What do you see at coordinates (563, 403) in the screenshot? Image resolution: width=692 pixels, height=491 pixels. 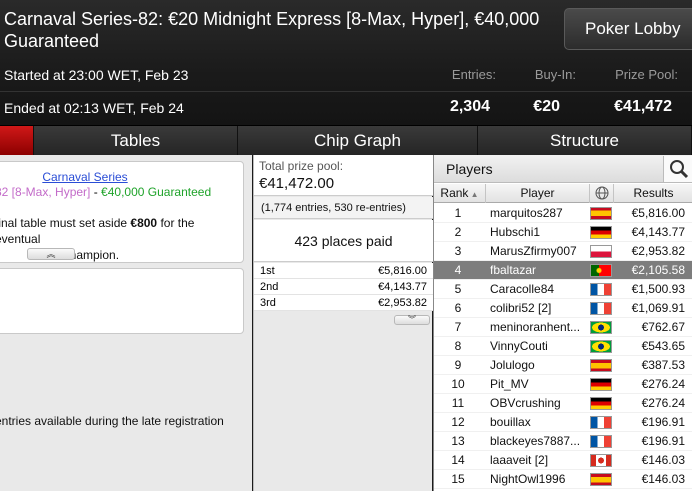 I see `player-row: 11 OBVcrushing €276.24` at bounding box center [563, 403].